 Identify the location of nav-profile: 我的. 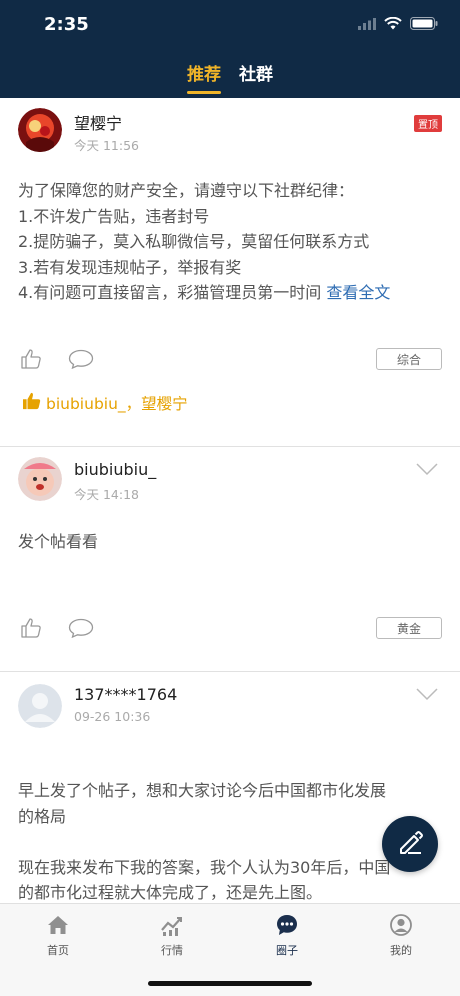
(401, 936).